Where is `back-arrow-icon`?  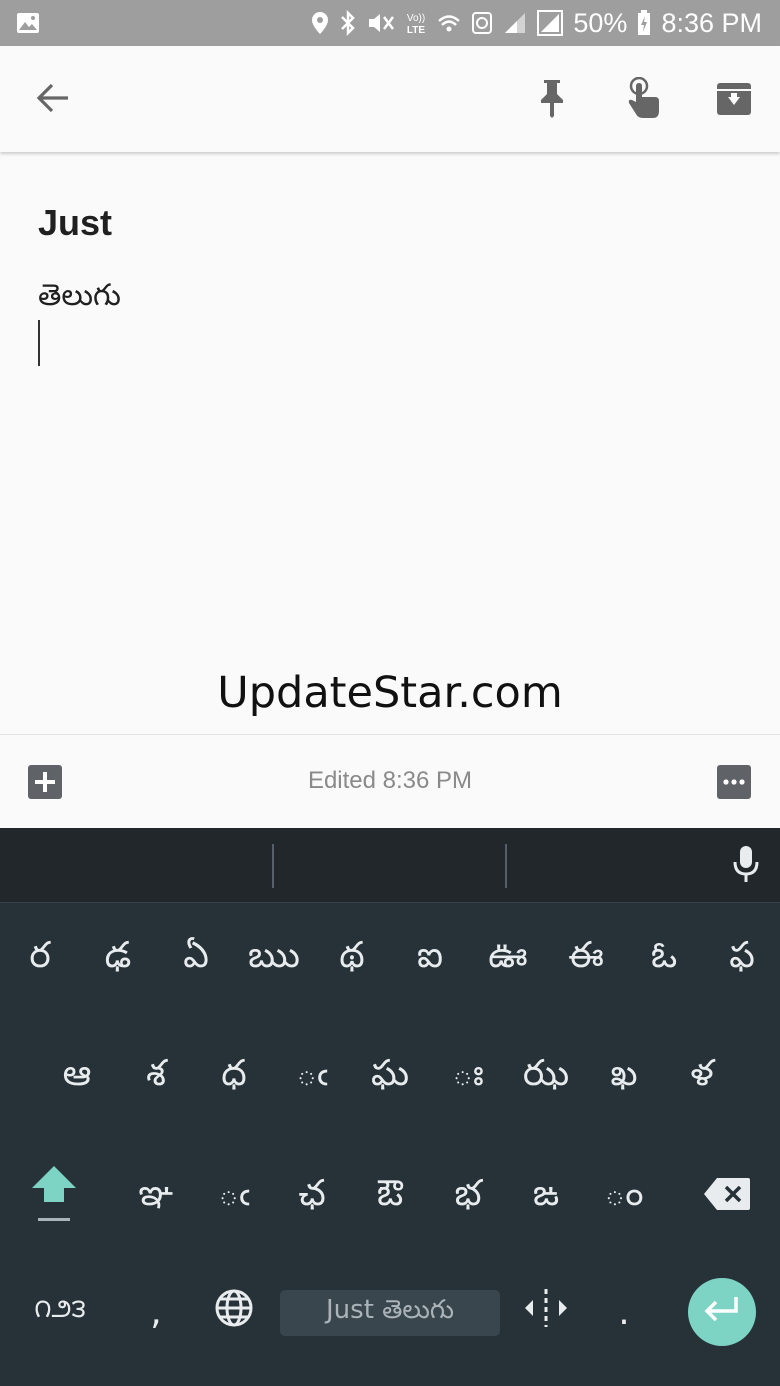 back-arrow-icon is located at coordinates (53, 100).